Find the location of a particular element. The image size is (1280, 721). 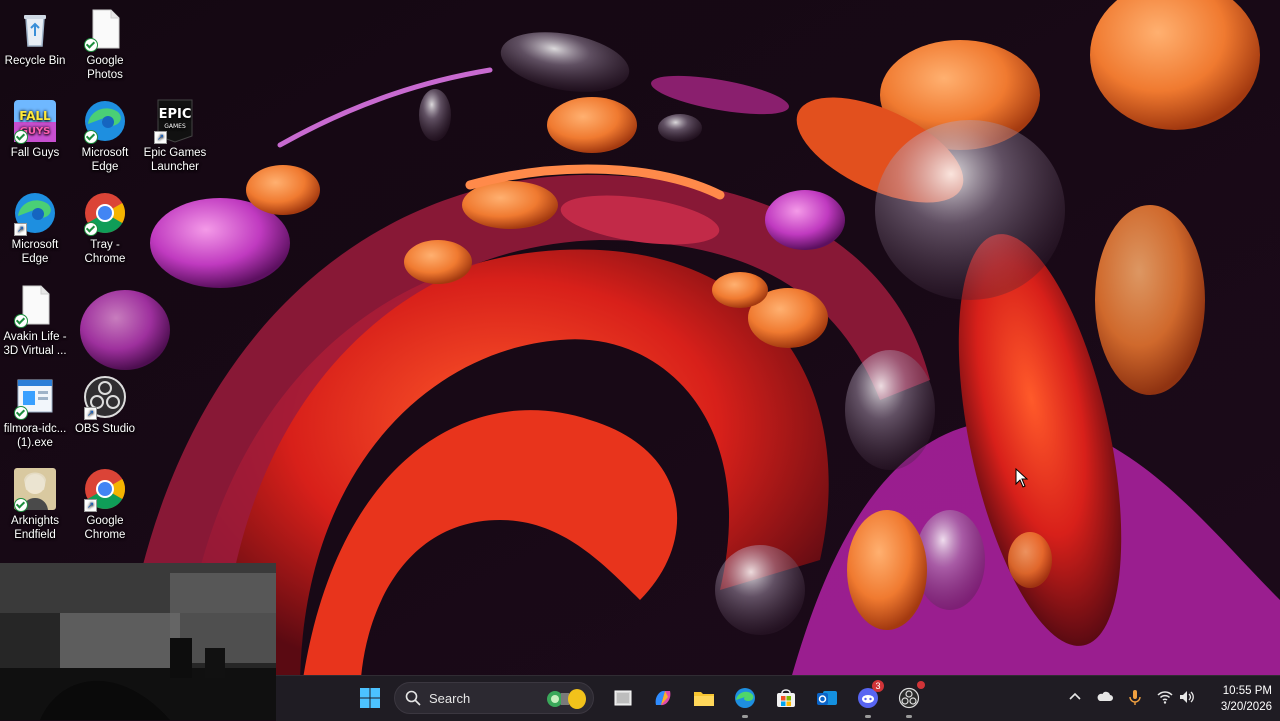

start-button is located at coordinates (370, 698).